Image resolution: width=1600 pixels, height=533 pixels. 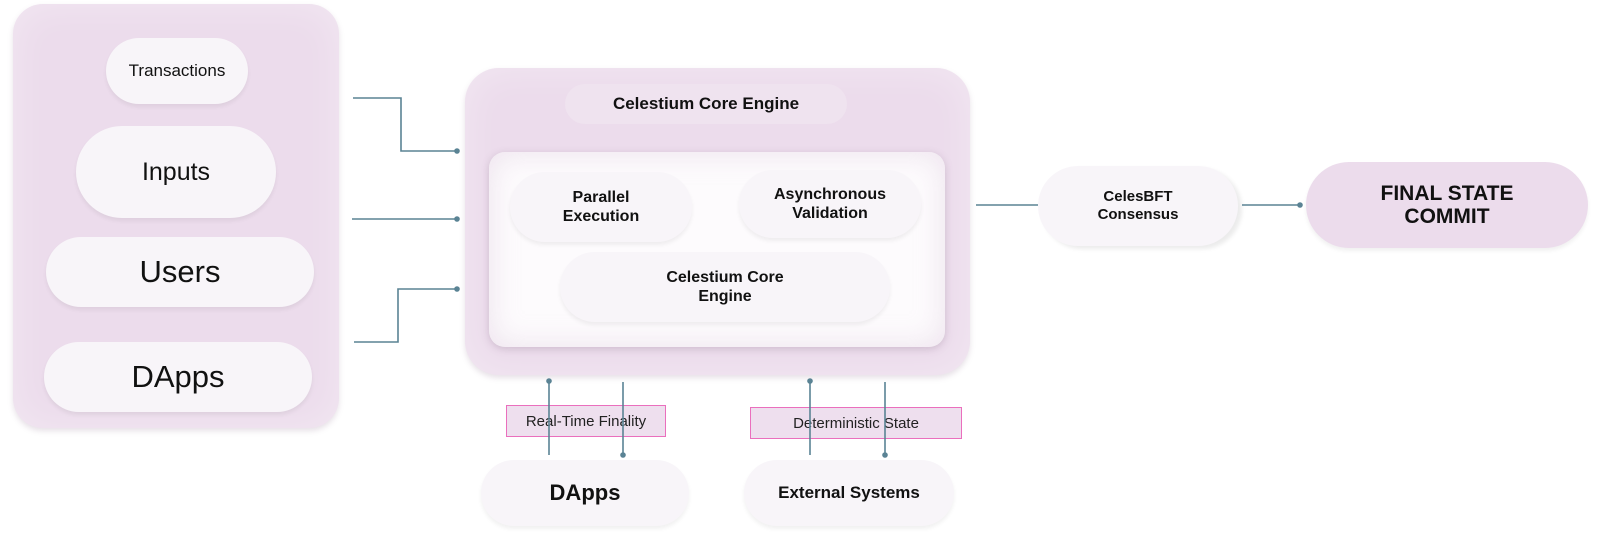 I want to click on connector-dapps-core, so click(x=405, y=315).